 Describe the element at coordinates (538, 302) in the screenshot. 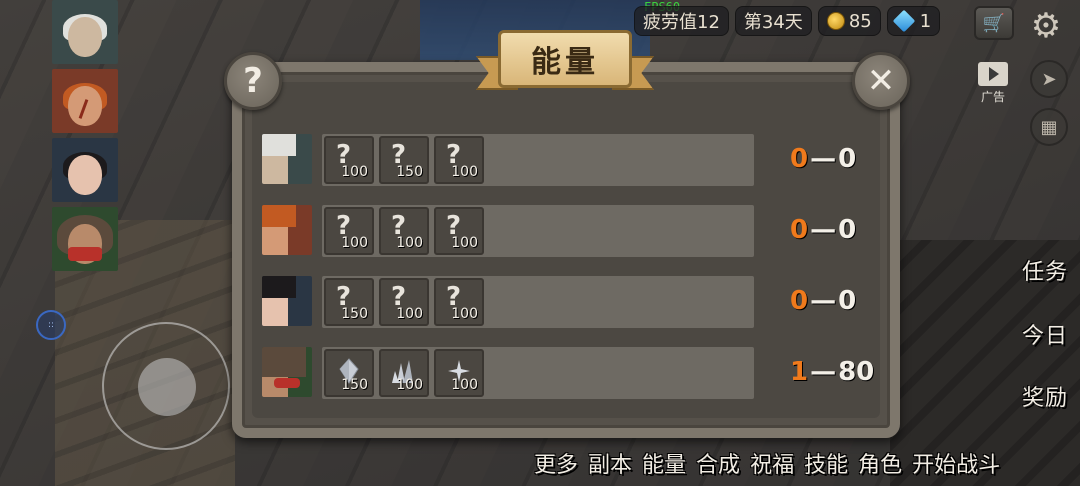

I see `energy-slot-bar: ? 150 ? 100 ? 100` at that location.